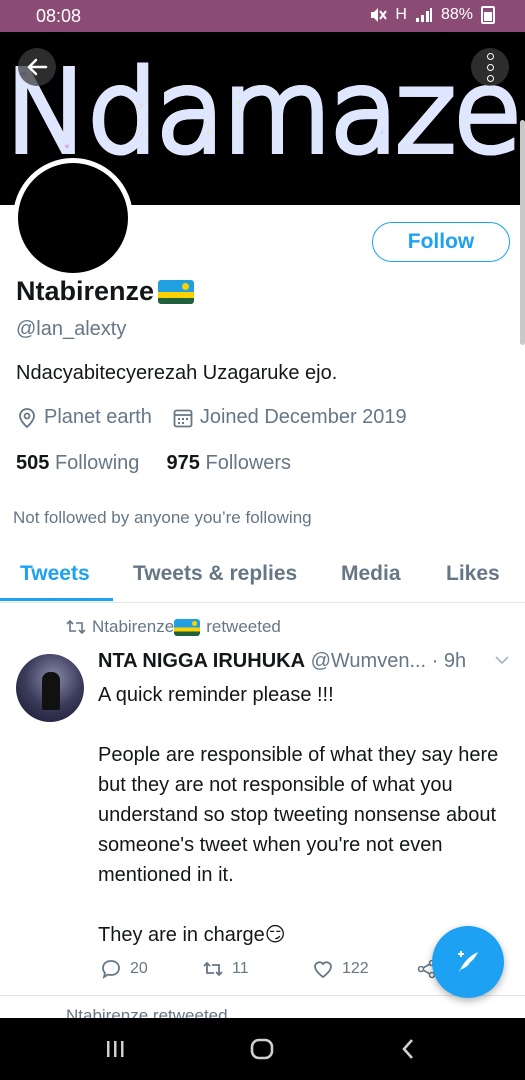 The width and height of the screenshot is (525, 1080). Describe the element at coordinates (50, 688) in the screenshot. I see `tweet-author-avatar` at that location.